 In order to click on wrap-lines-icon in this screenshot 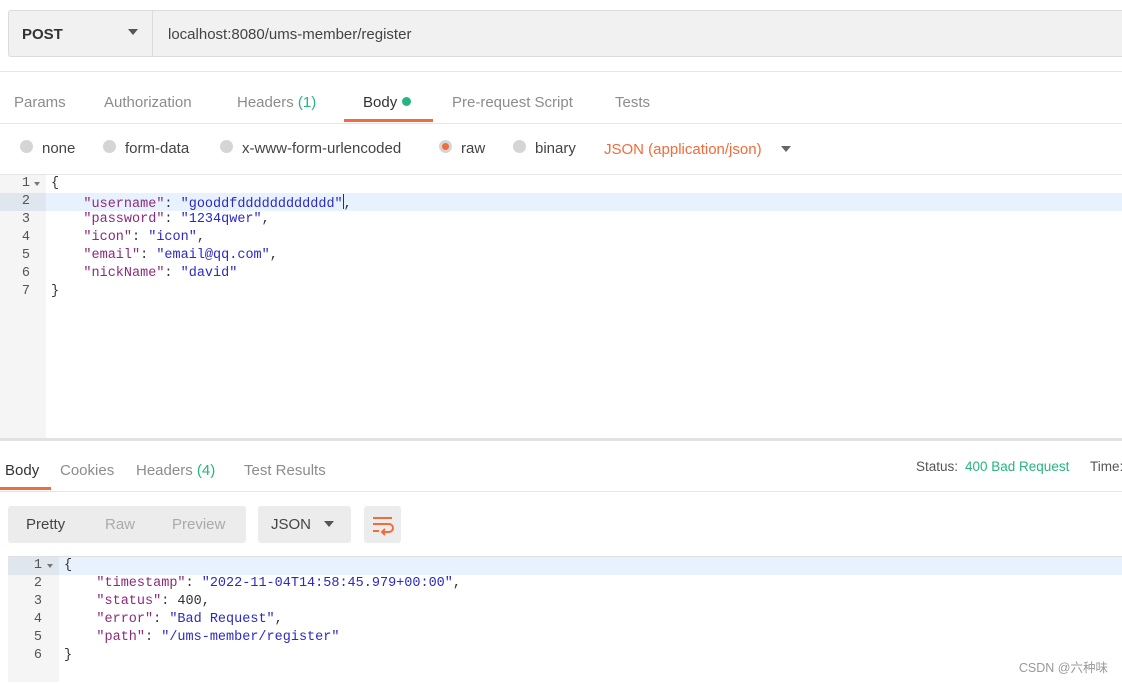, I will do `click(383, 526)`.